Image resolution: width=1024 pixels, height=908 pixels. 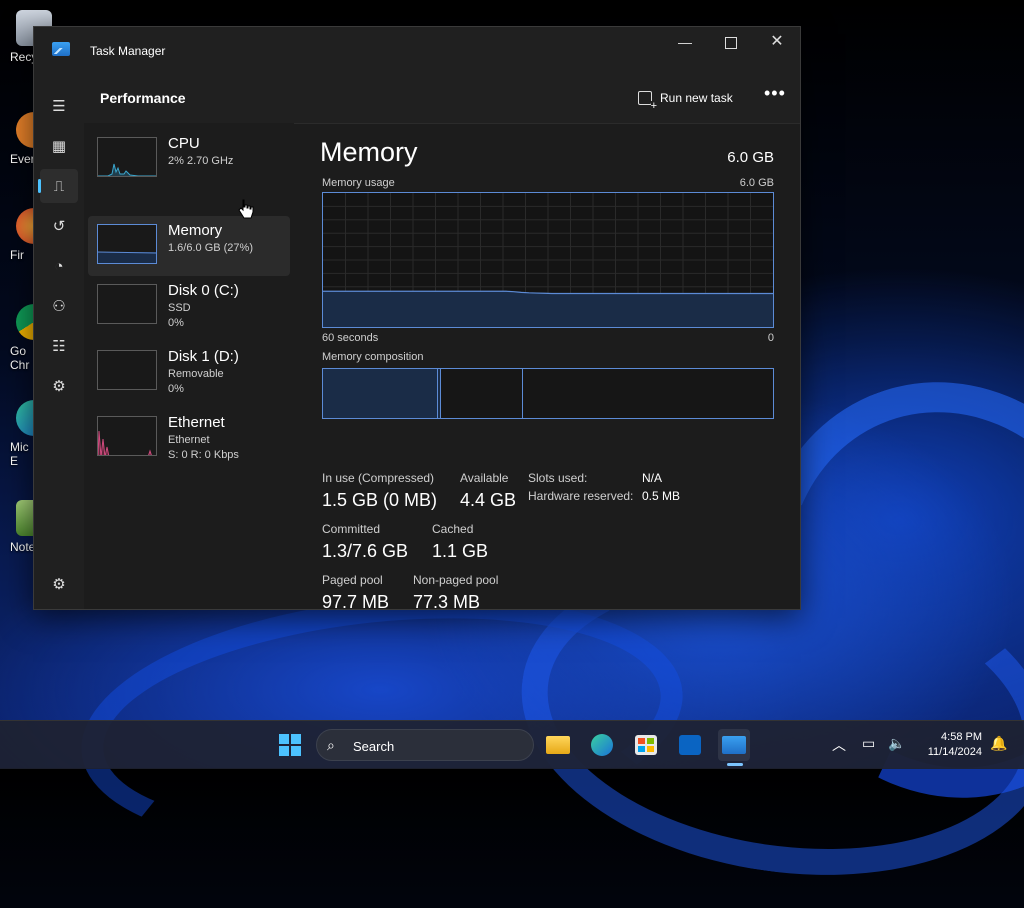 What do you see at coordinates (201, 161) in the screenshot?
I see `resource-subtitle: 2% 2.70 GHz` at bounding box center [201, 161].